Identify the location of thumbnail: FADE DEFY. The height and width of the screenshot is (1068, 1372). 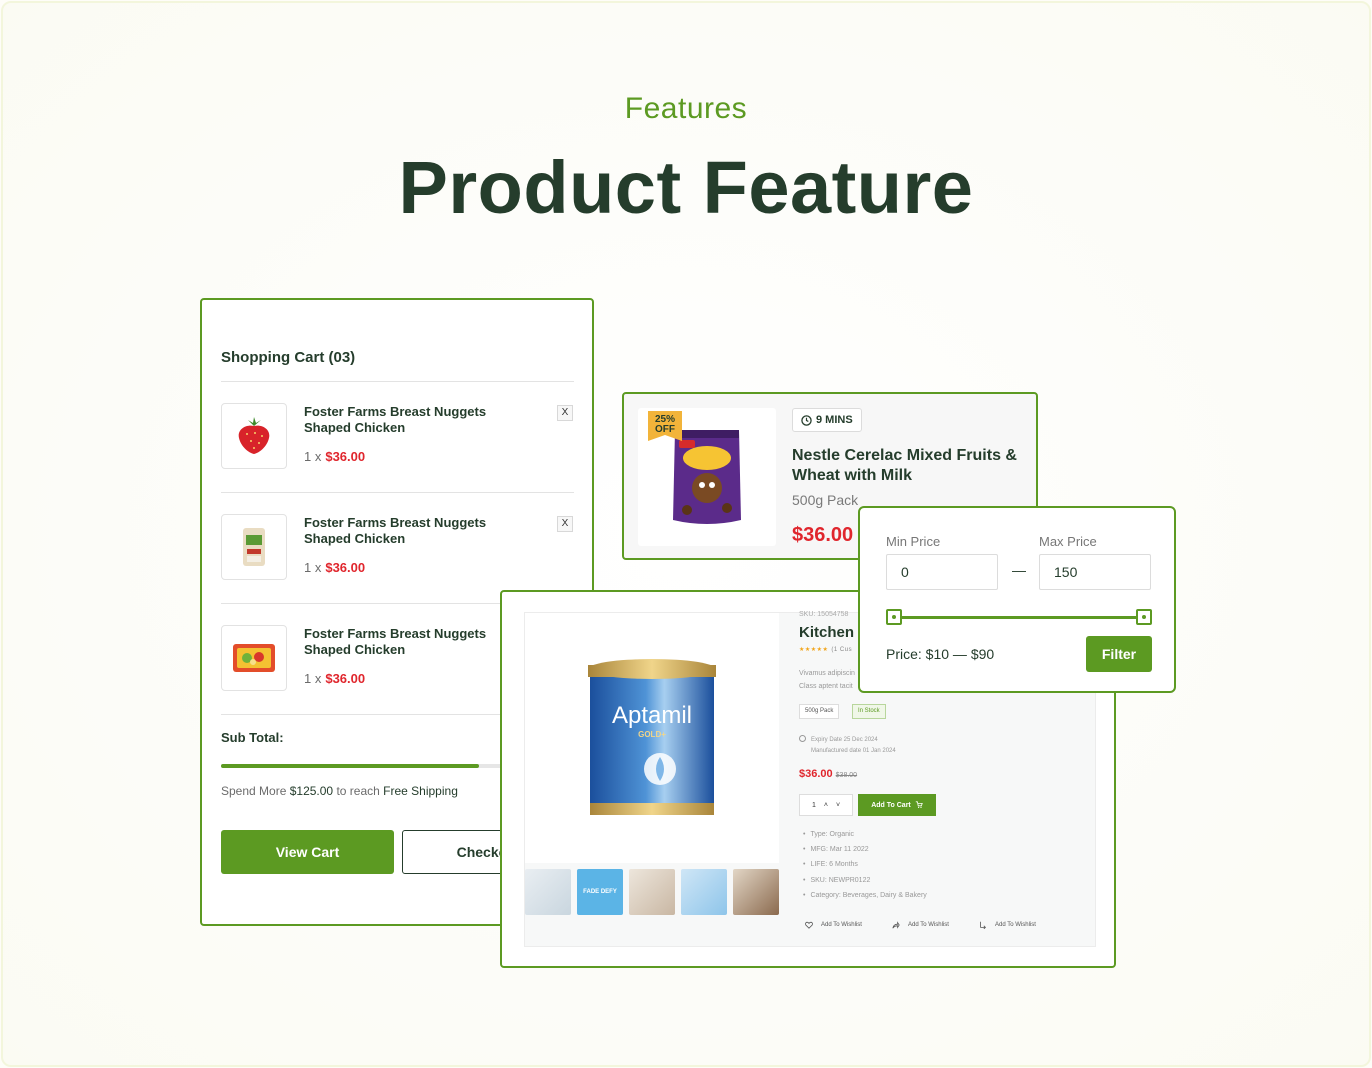
(600, 892).